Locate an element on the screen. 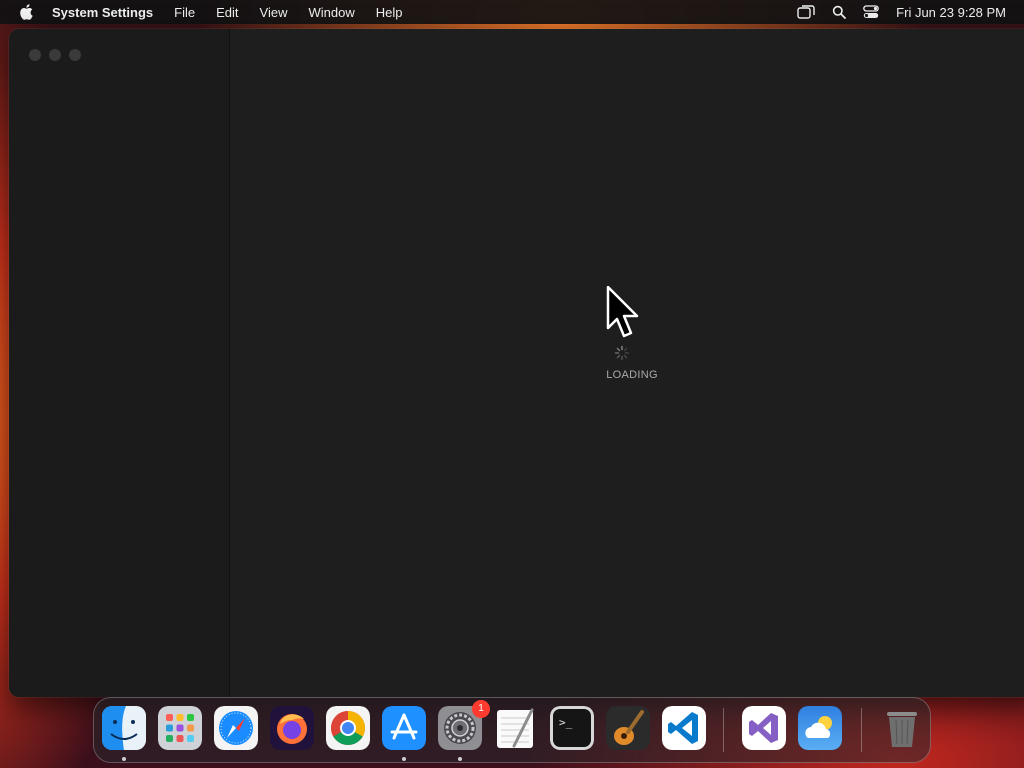 The image size is (1024, 768). finder-icon is located at coordinates (124, 728).